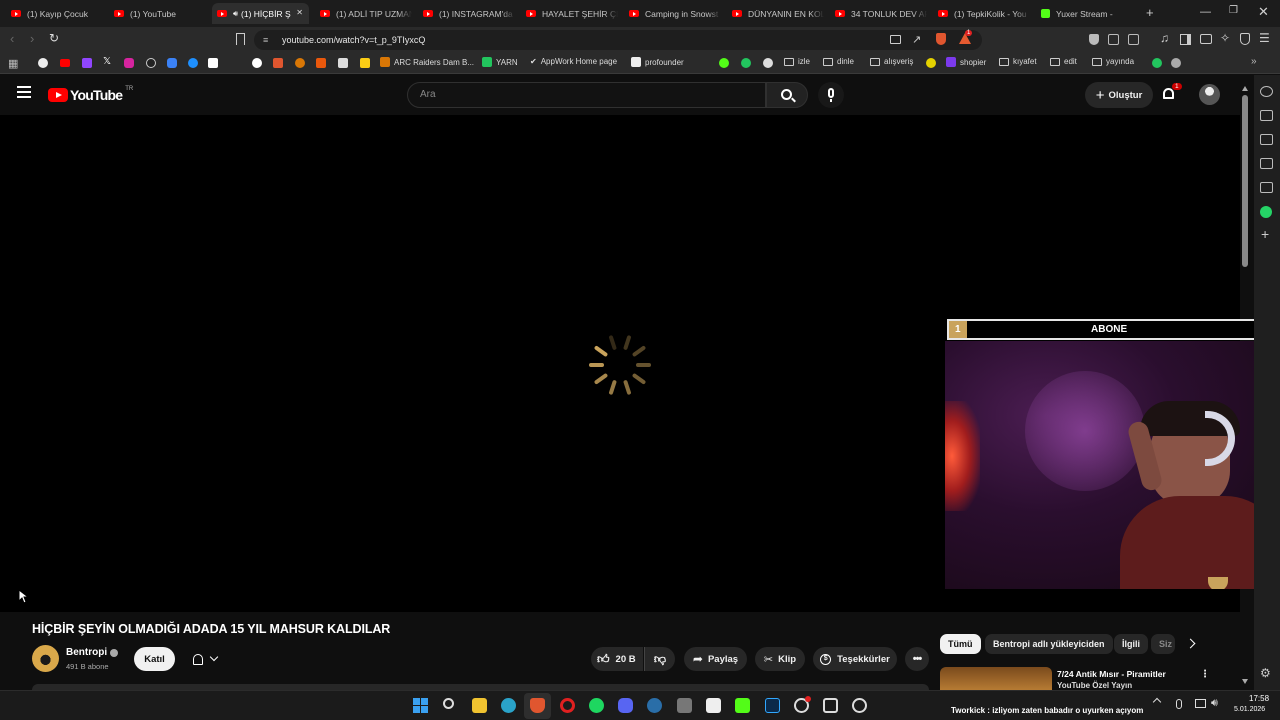 This screenshot has width=1280, height=720. Describe the element at coordinates (596, 705) in the screenshot. I see `spotify-icon` at that location.